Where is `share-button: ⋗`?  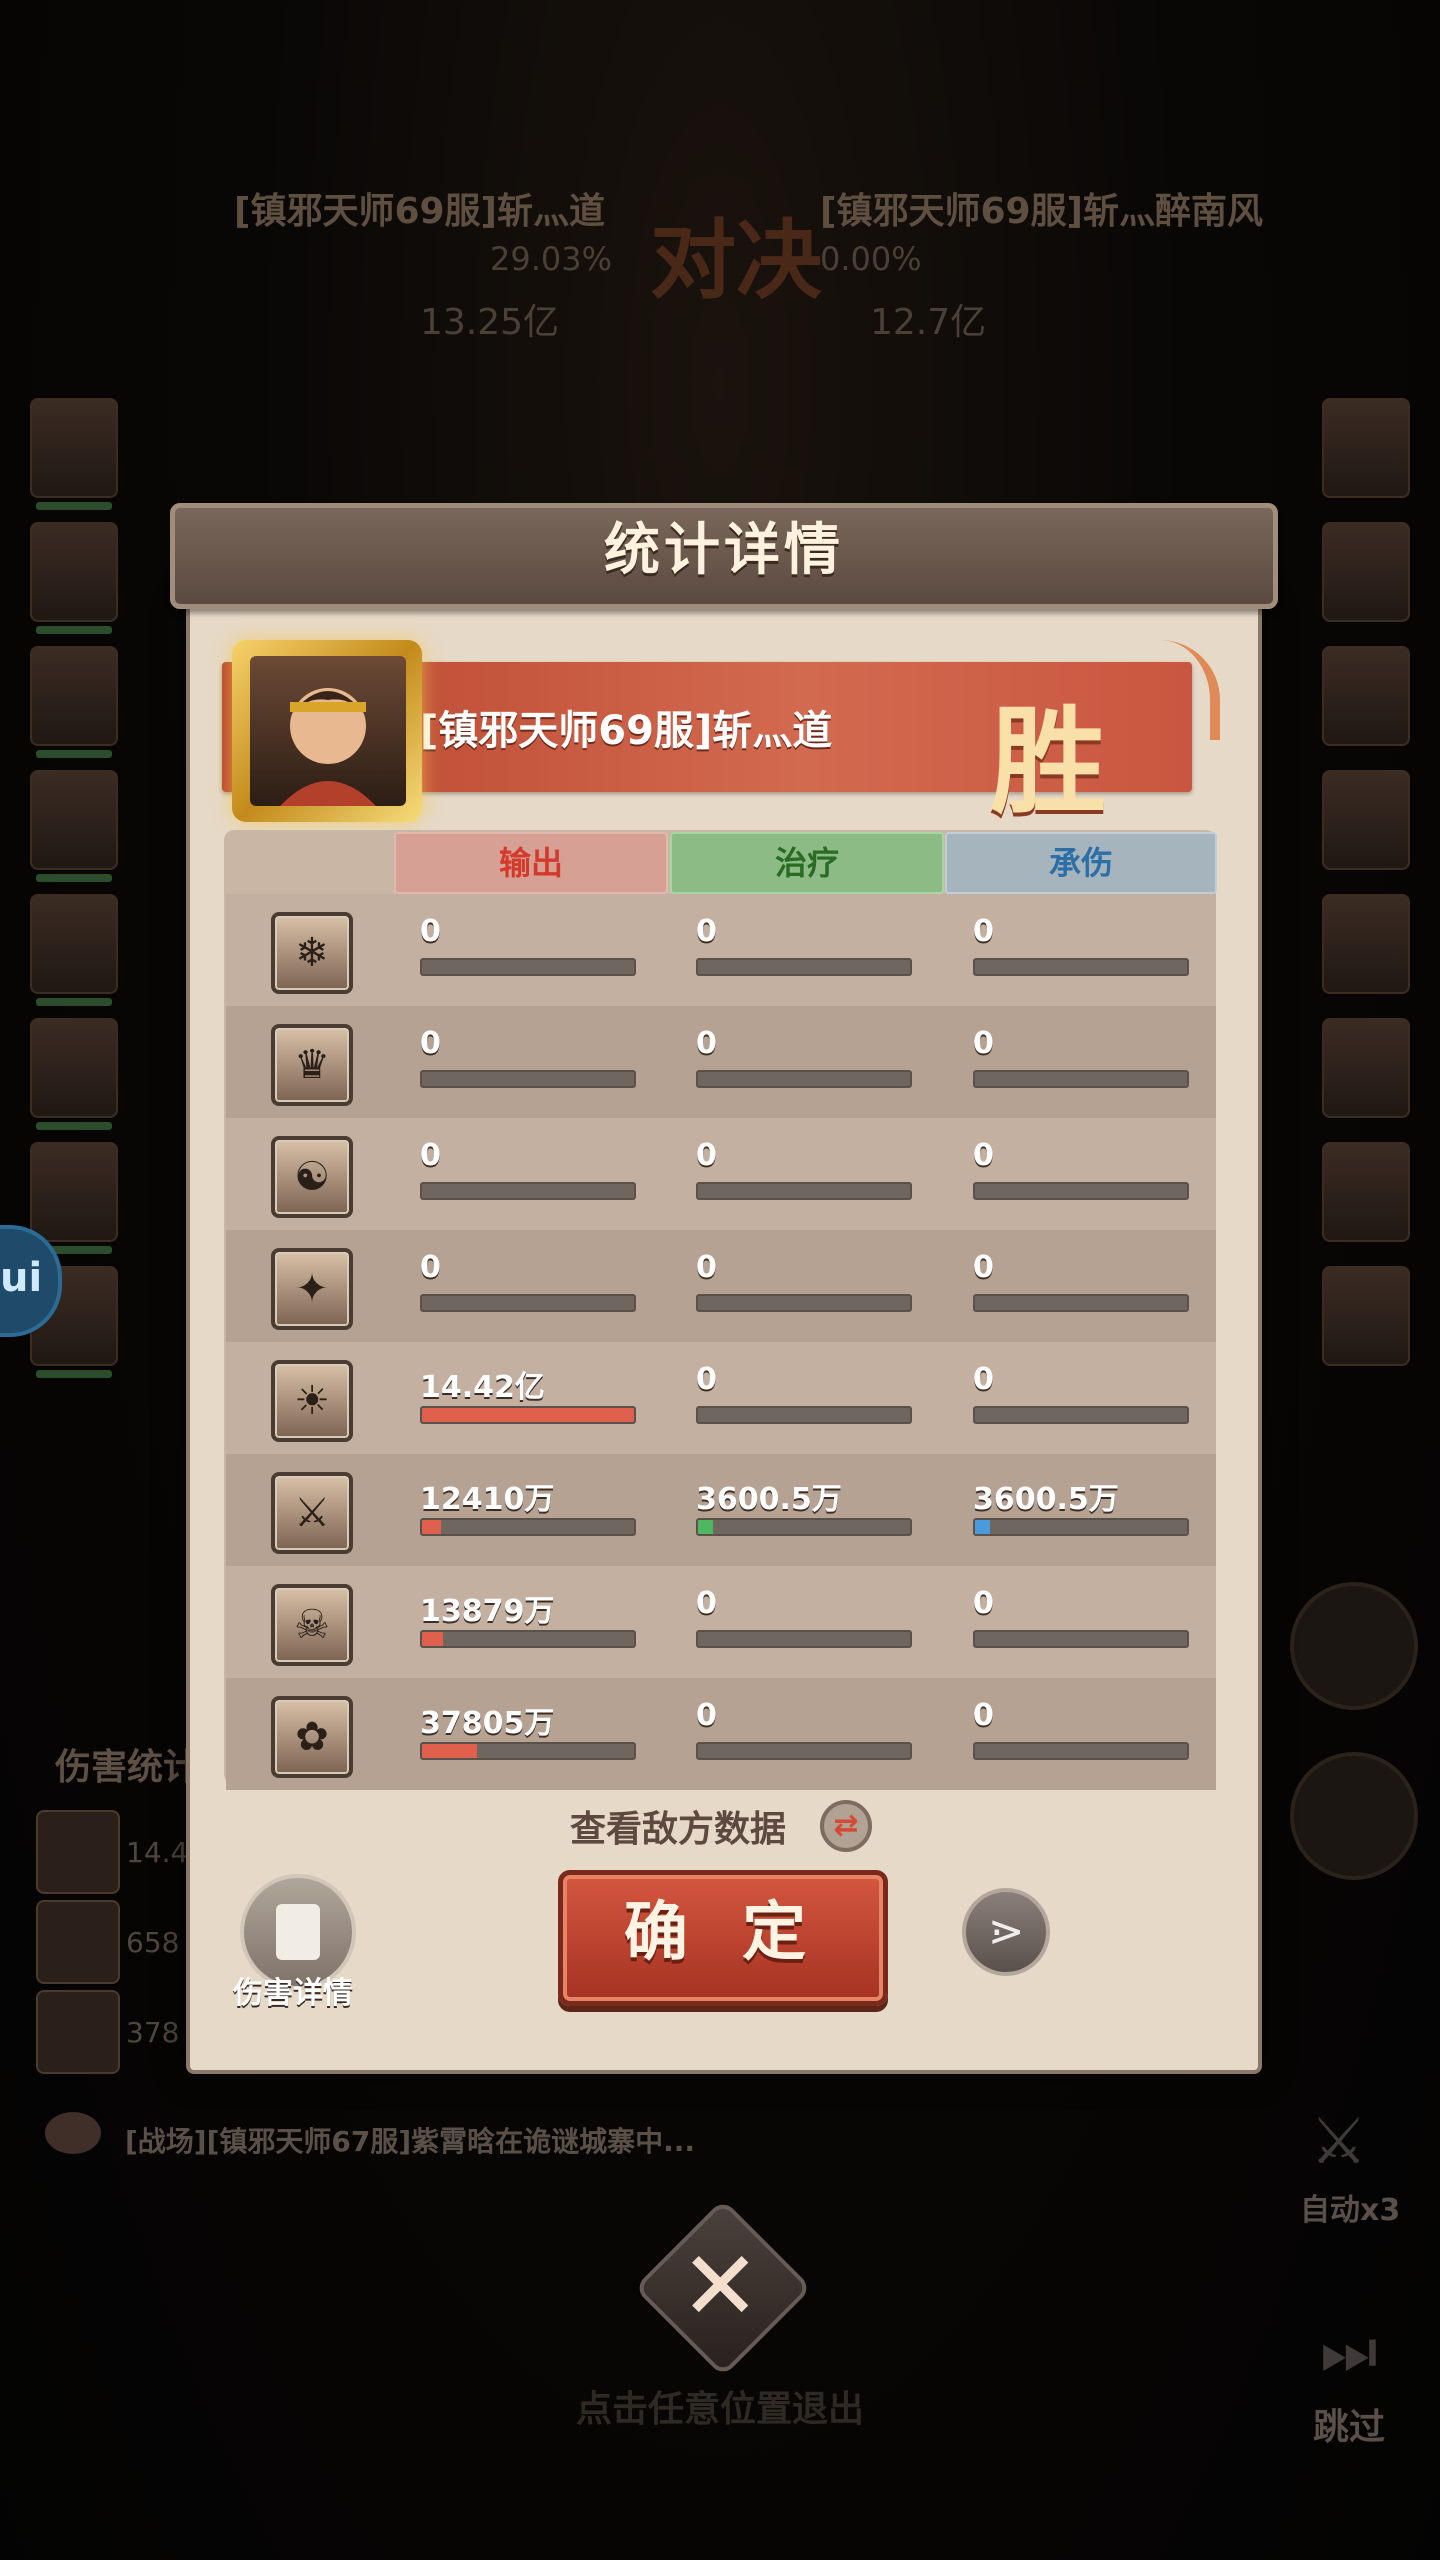 share-button: ⋗ is located at coordinates (1006, 1932).